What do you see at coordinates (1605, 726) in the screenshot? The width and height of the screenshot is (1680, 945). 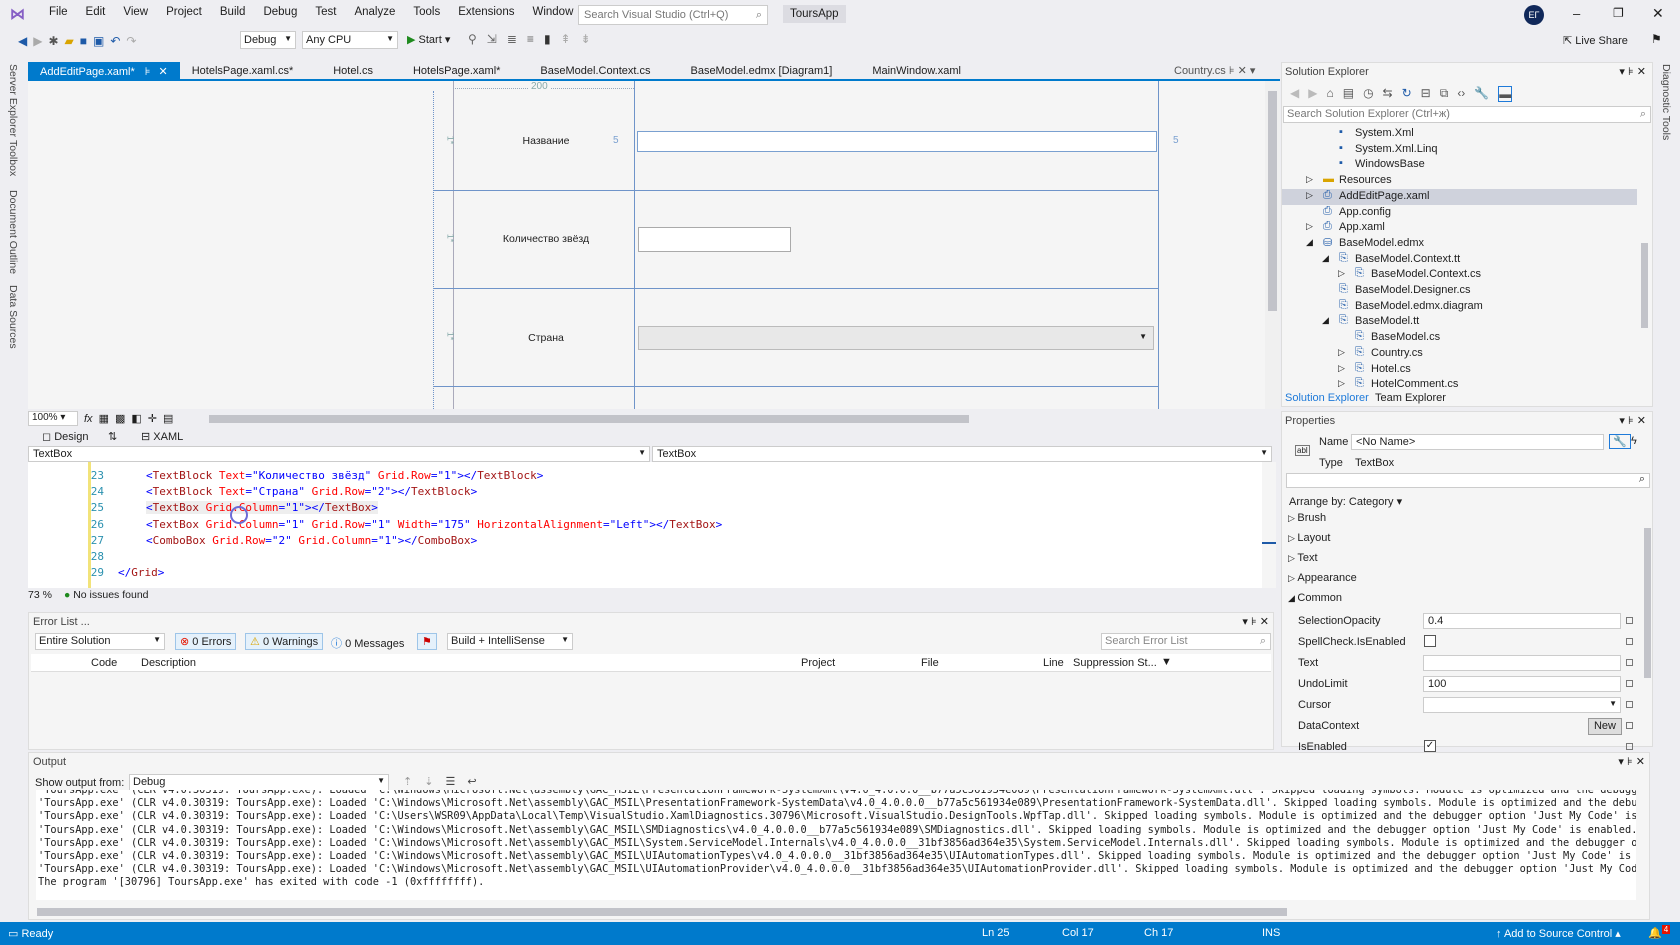 I see `new-button: New` at bounding box center [1605, 726].